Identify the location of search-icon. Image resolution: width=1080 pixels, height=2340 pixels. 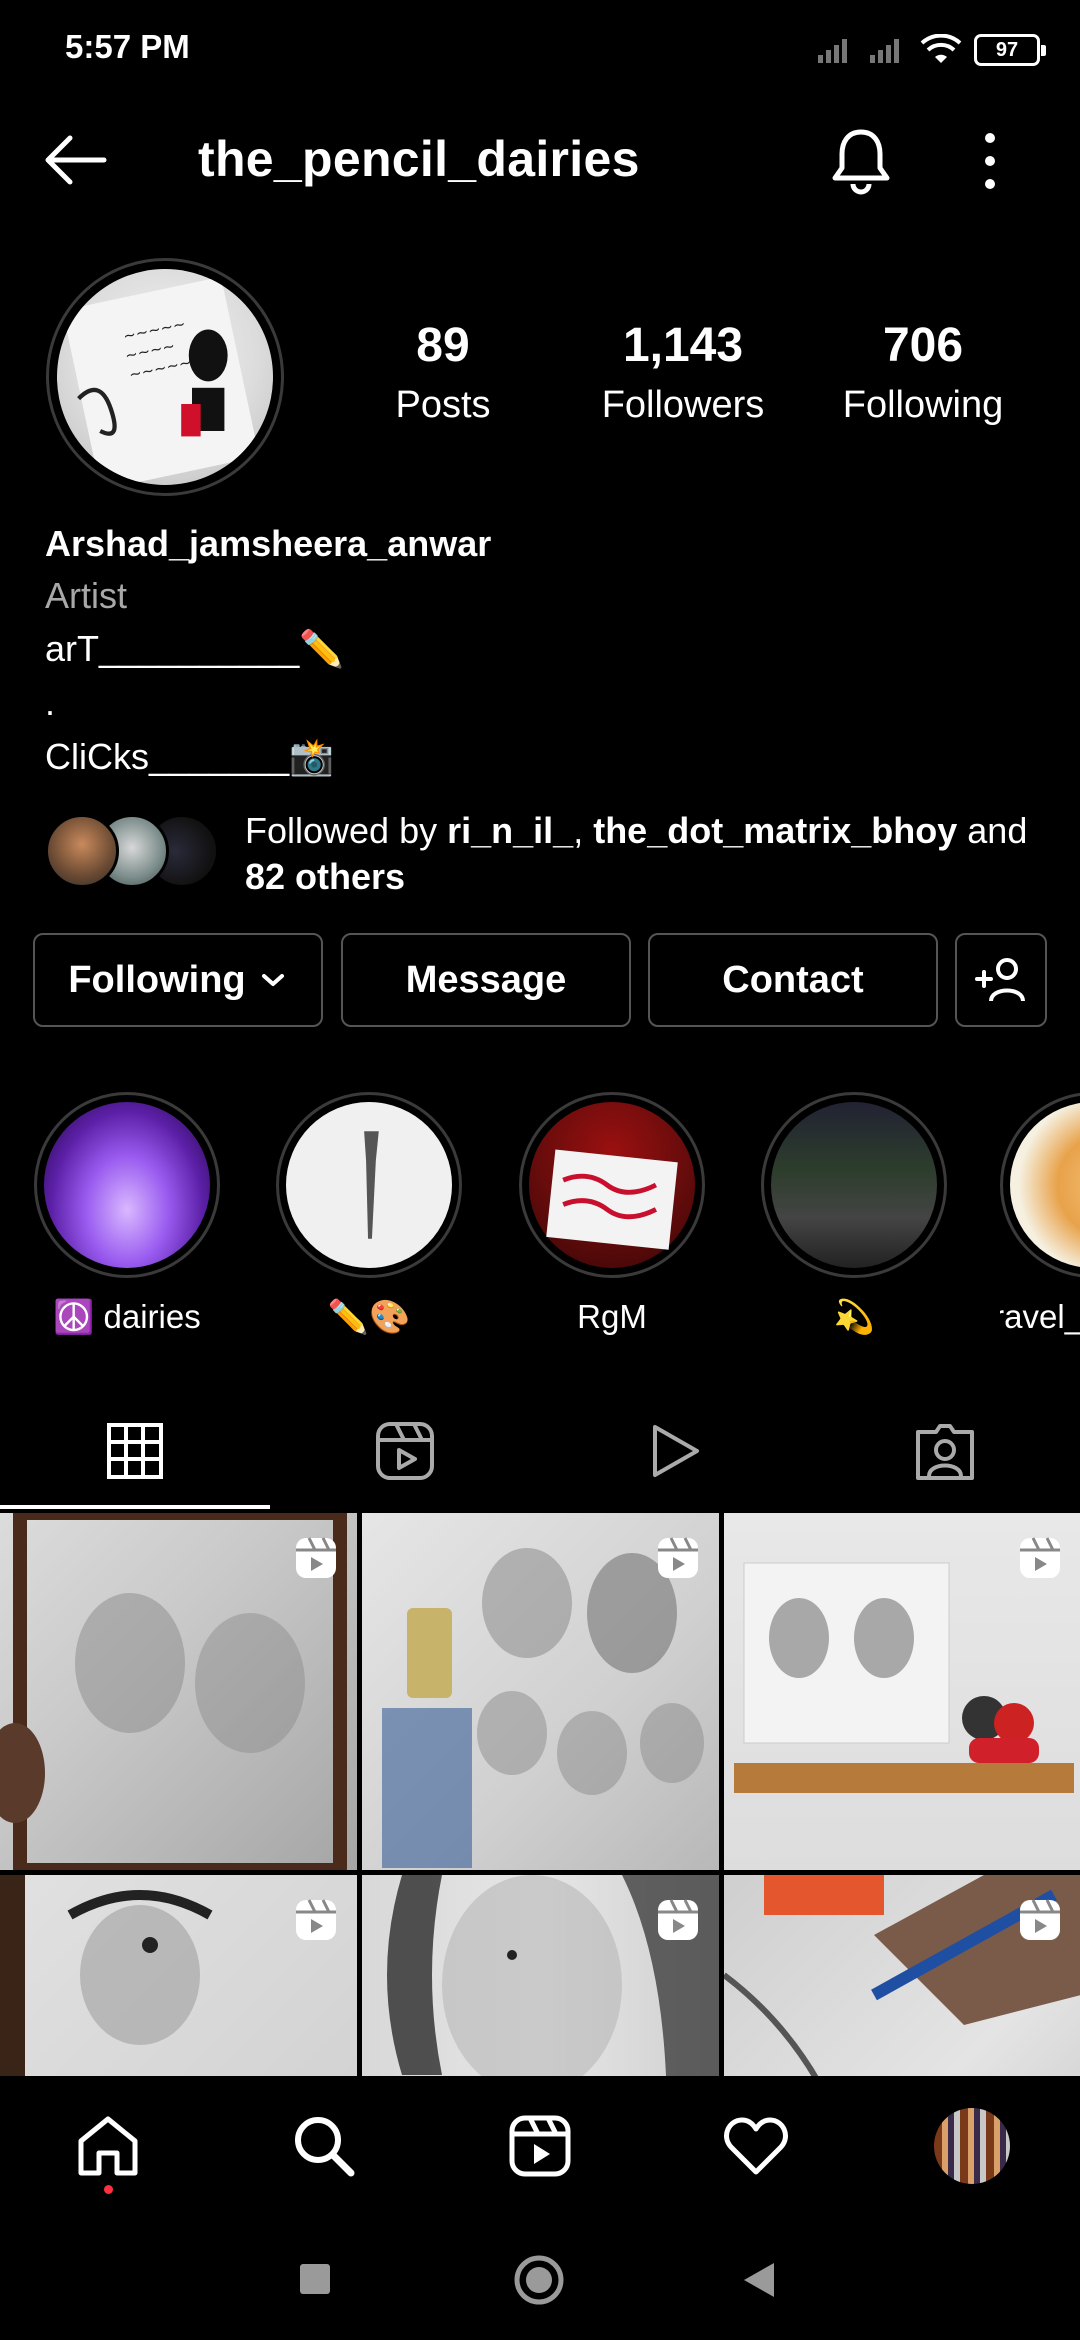
(325, 2147).